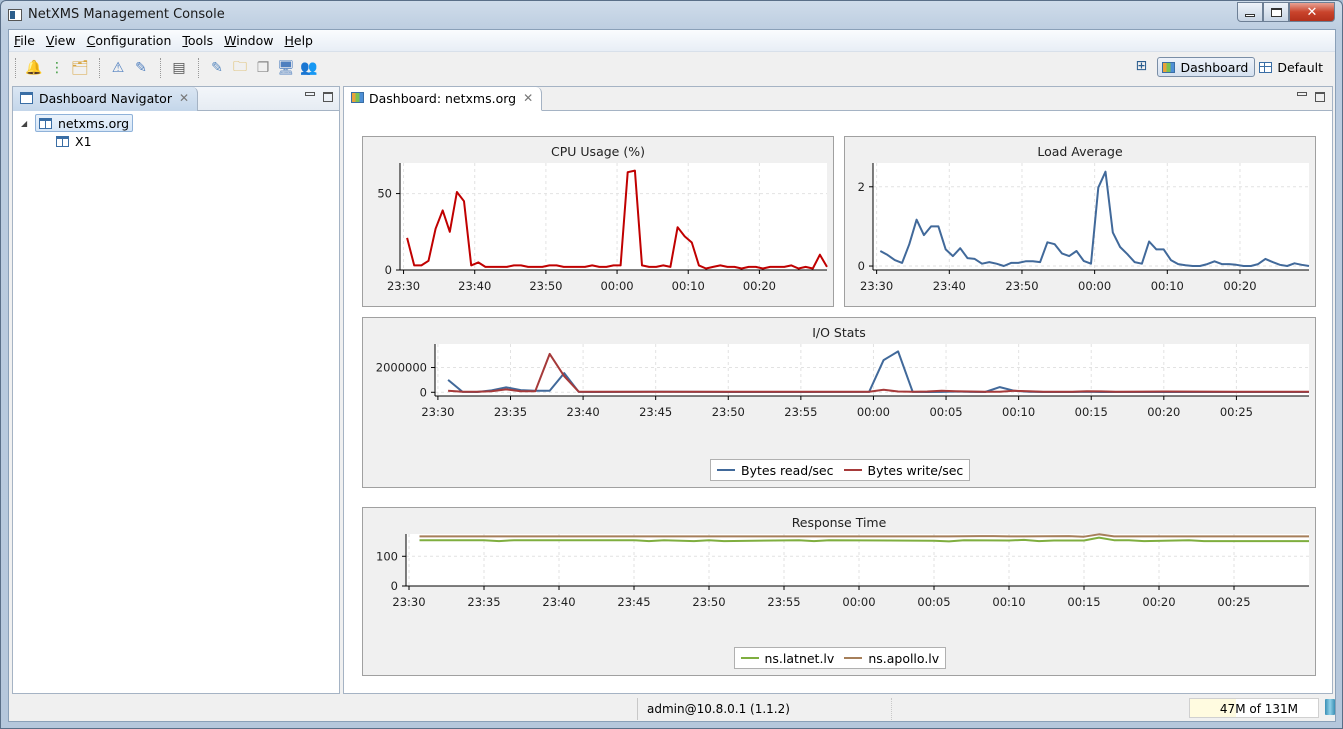 This screenshot has width=1343, height=729. I want to click on title-bar: NetXMS Management Console ✕, so click(671, 15).